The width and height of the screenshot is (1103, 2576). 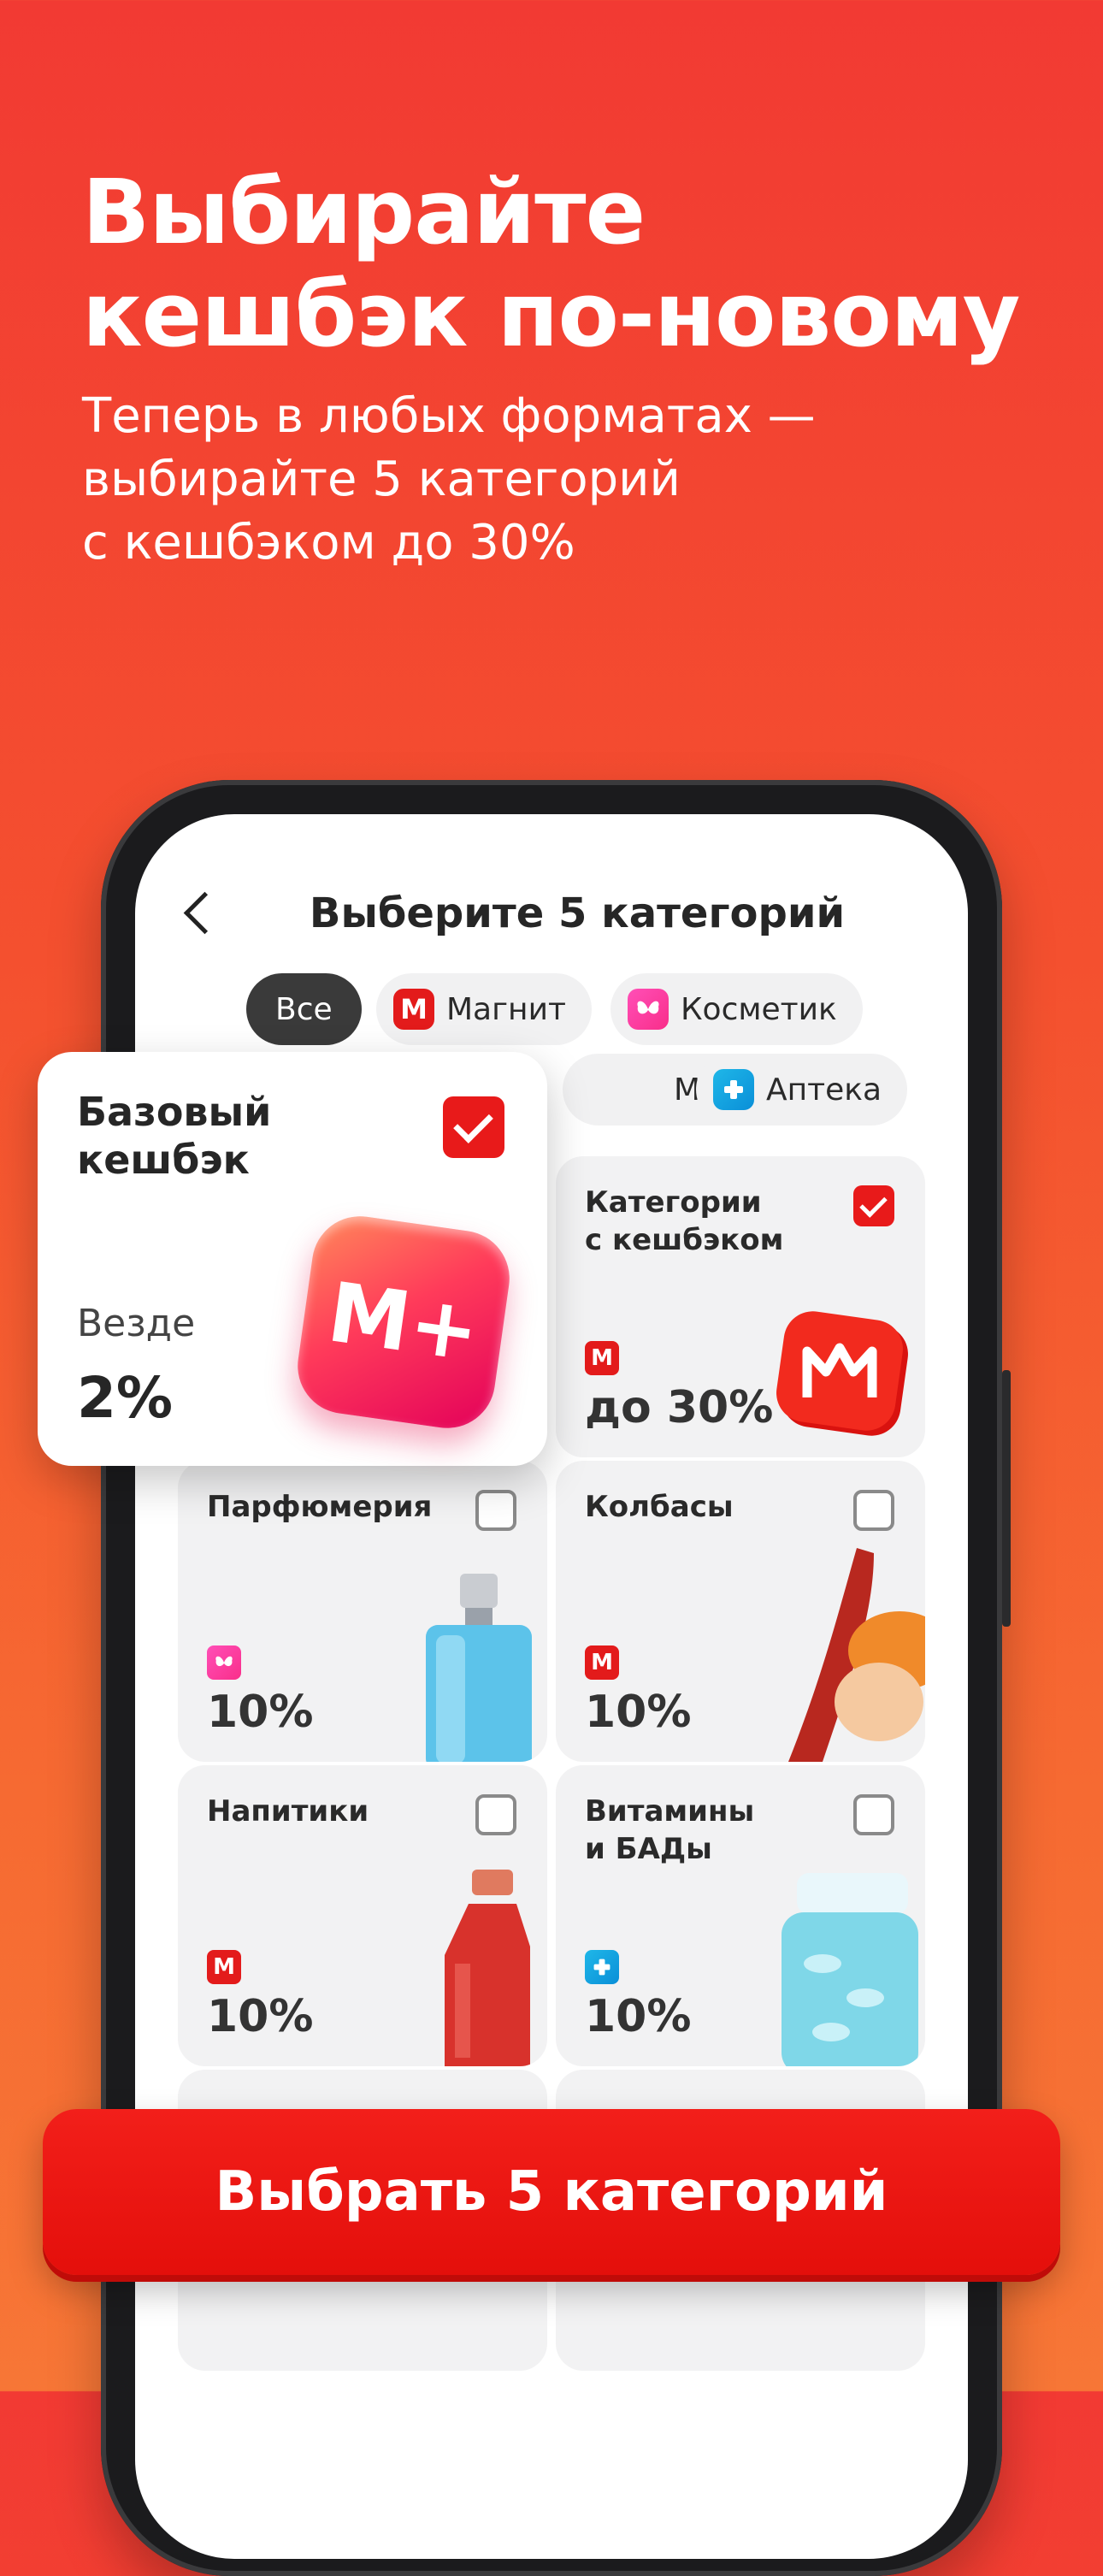 I want to click on magnit-logo-icon, so click(x=842, y=1373).